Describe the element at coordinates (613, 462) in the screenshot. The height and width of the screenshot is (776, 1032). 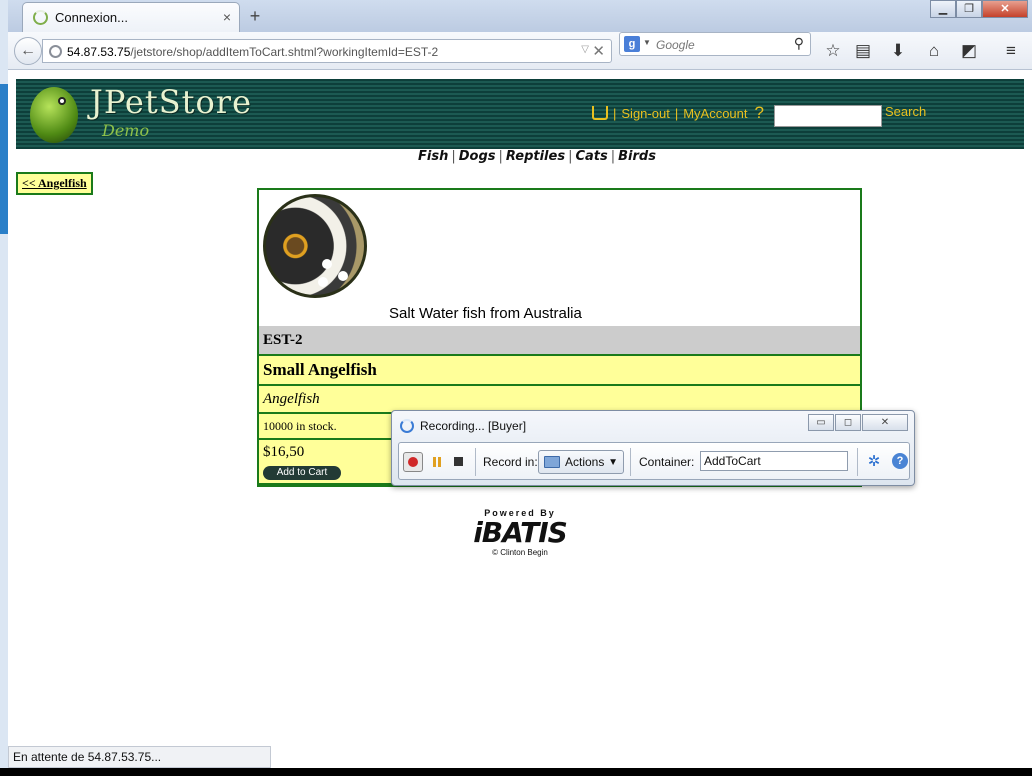
I see `chevron-down-icon: ▼` at that location.